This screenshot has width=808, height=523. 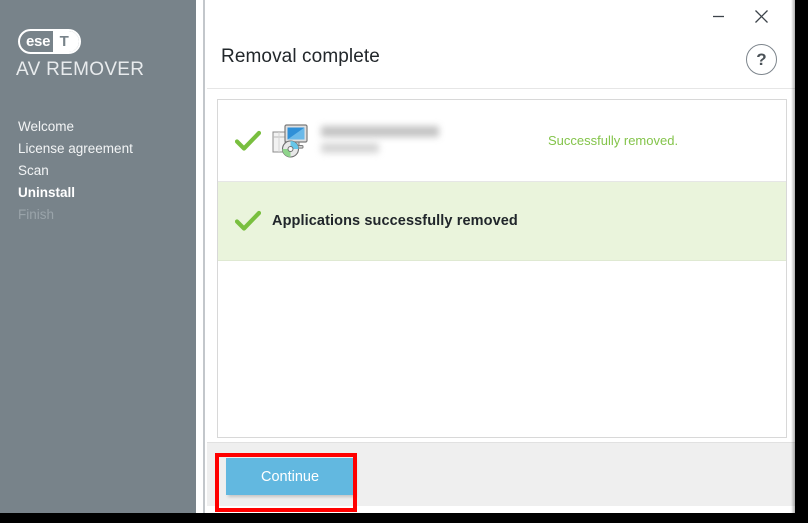 What do you see at coordinates (502, 474) in the screenshot?
I see `dialog-footer: Continue` at bounding box center [502, 474].